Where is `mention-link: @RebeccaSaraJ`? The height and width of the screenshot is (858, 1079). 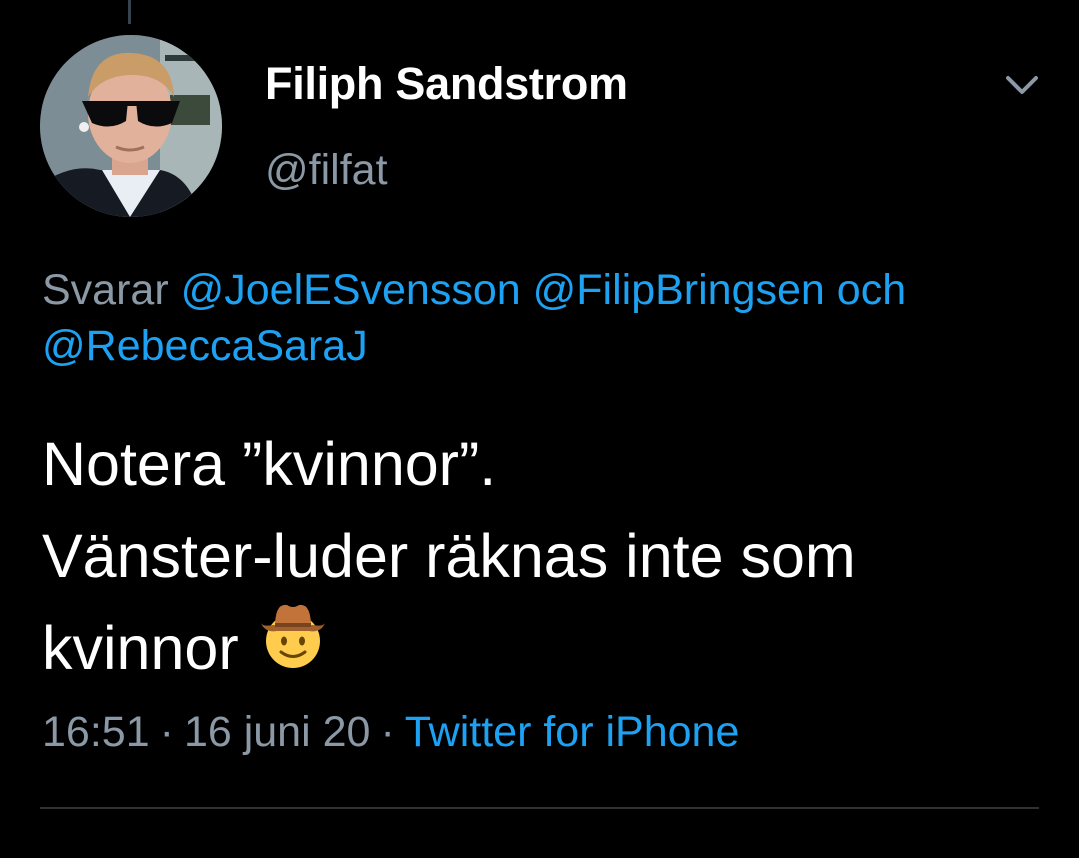 mention-link: @RebeccaSaraJ is located at coordinates (205, 346).